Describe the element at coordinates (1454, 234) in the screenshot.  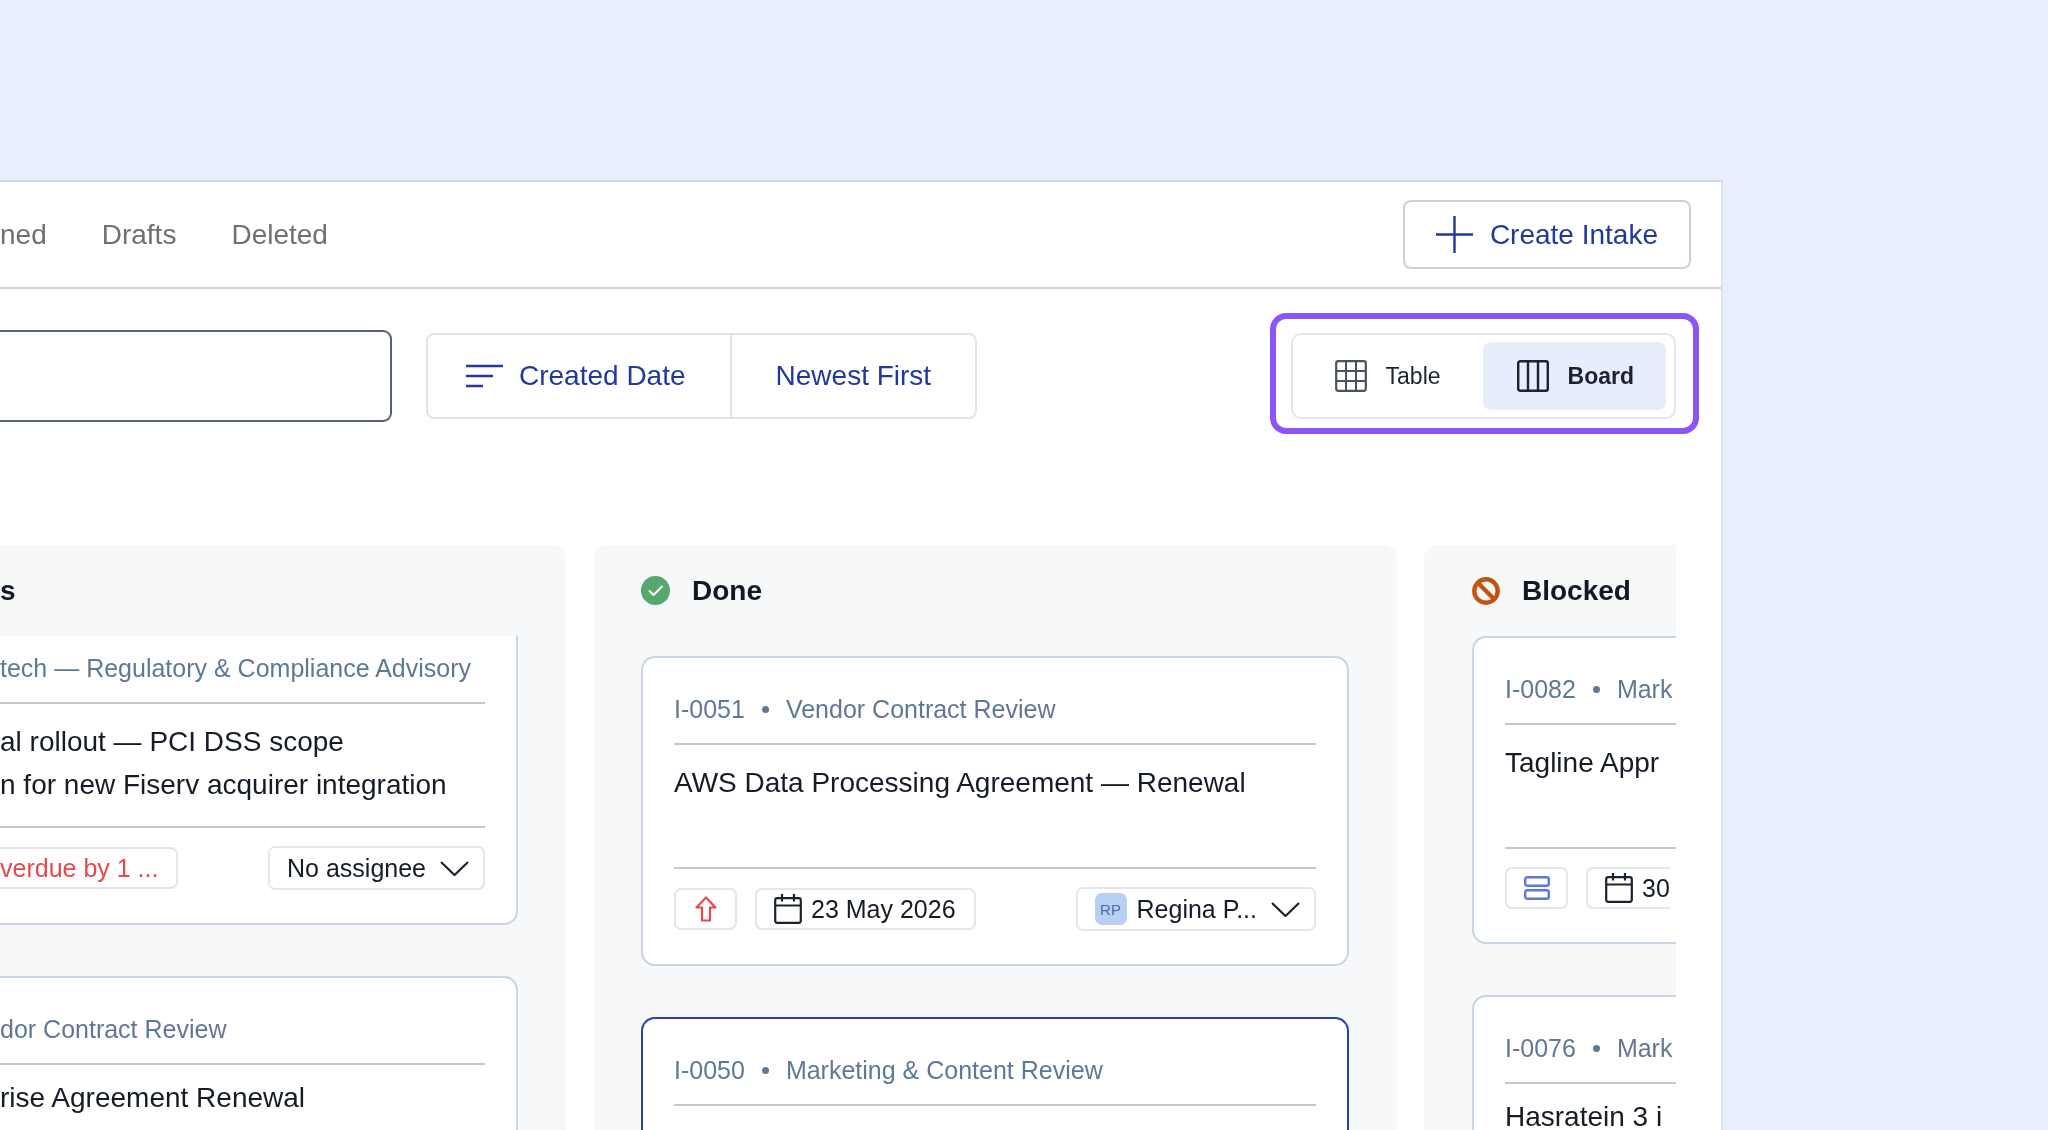
I see `plus-icon` at that location.